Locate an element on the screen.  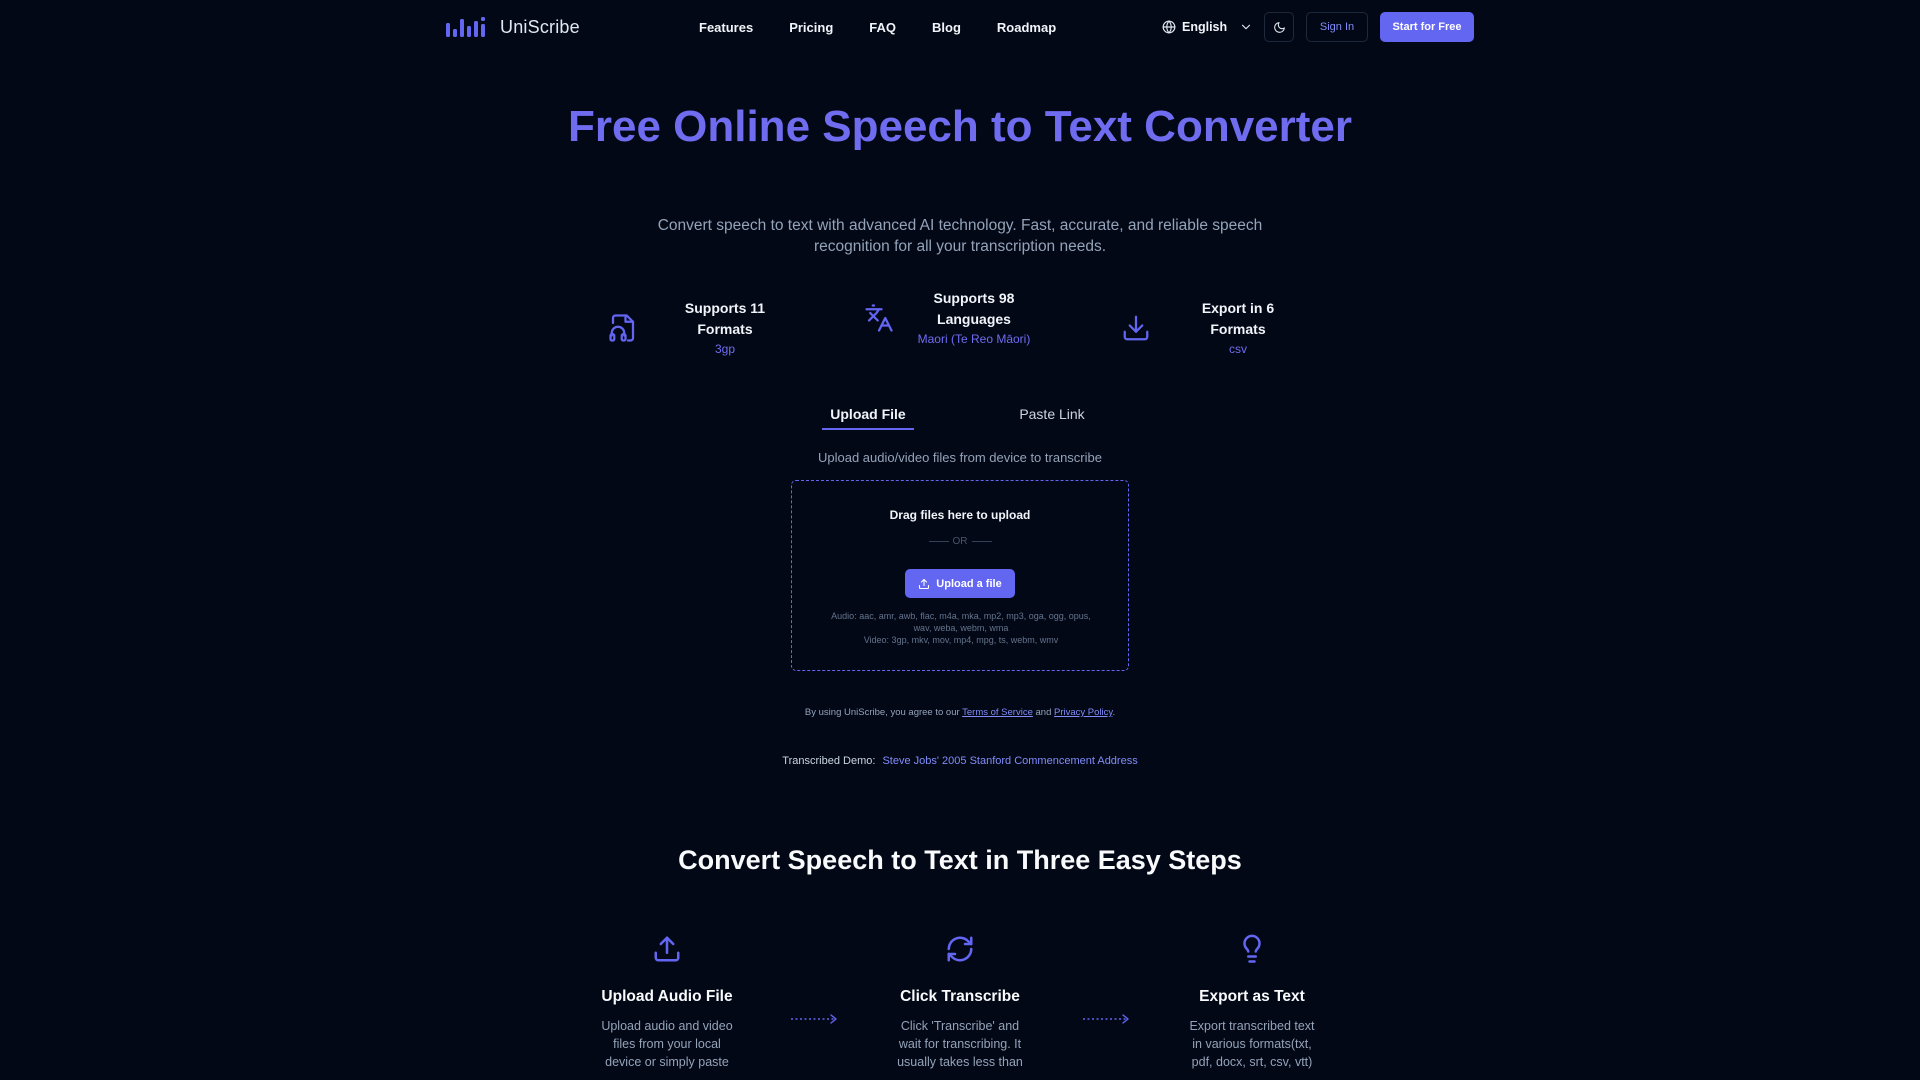
tab-paste-link: Paste Link is located at coordinates (1052, 417).